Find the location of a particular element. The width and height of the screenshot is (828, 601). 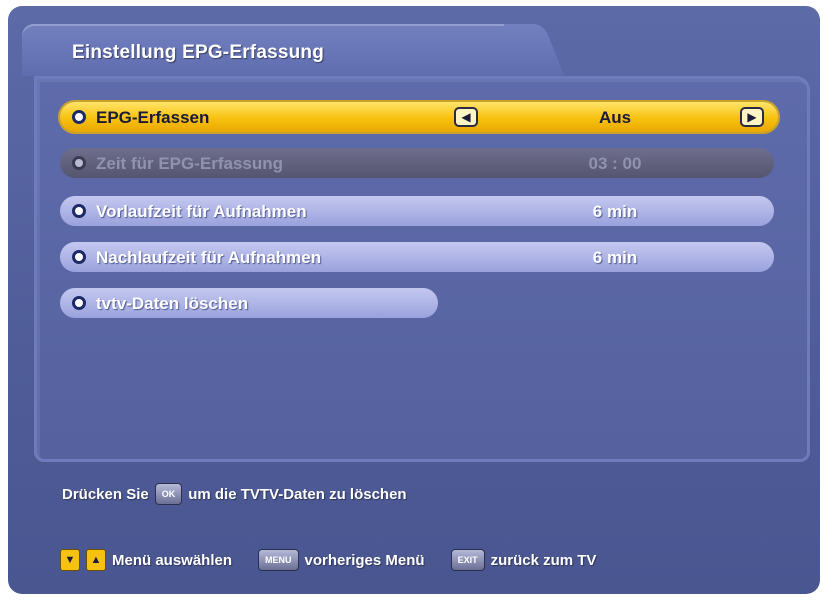

hint-suffix: um die TVTV-Daten zu löschen is located at coordinates (297, 494).